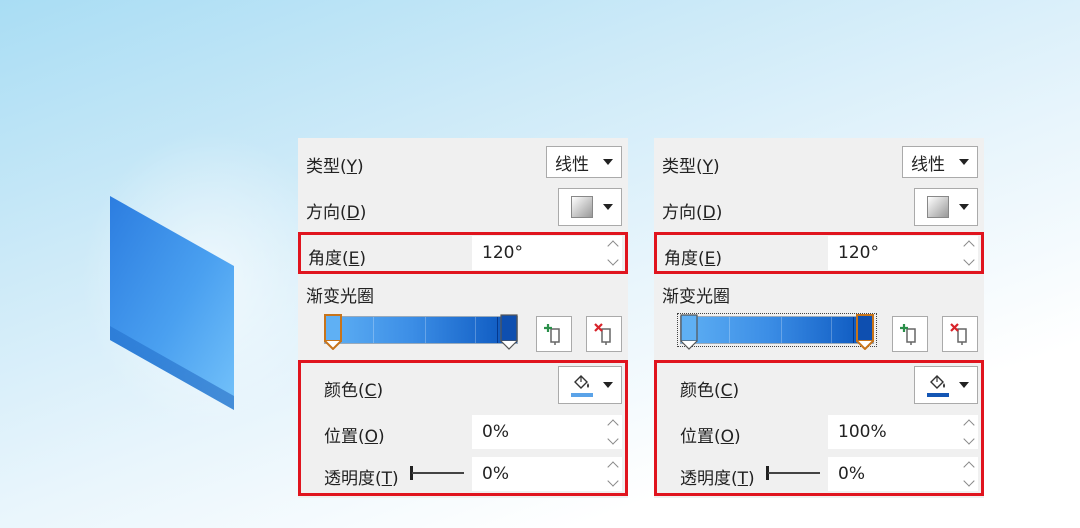 Image resolution: width=1080 pixels, height=528 pixels. Describe the element at coordinates (862, 432) in the screenshot. I see `position-value: 100%` at that location.